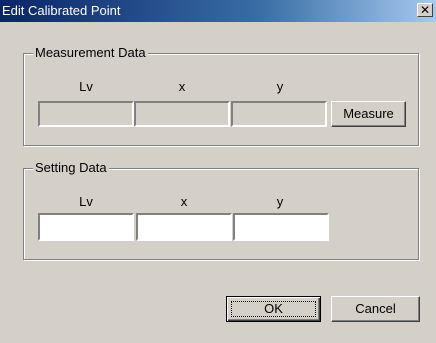 This screenshot has height=343, width=436. What do you see at coordinates (182, 86) in the screenshot?
I see `measurement-x-label: x` at bounding box center [182, 86].